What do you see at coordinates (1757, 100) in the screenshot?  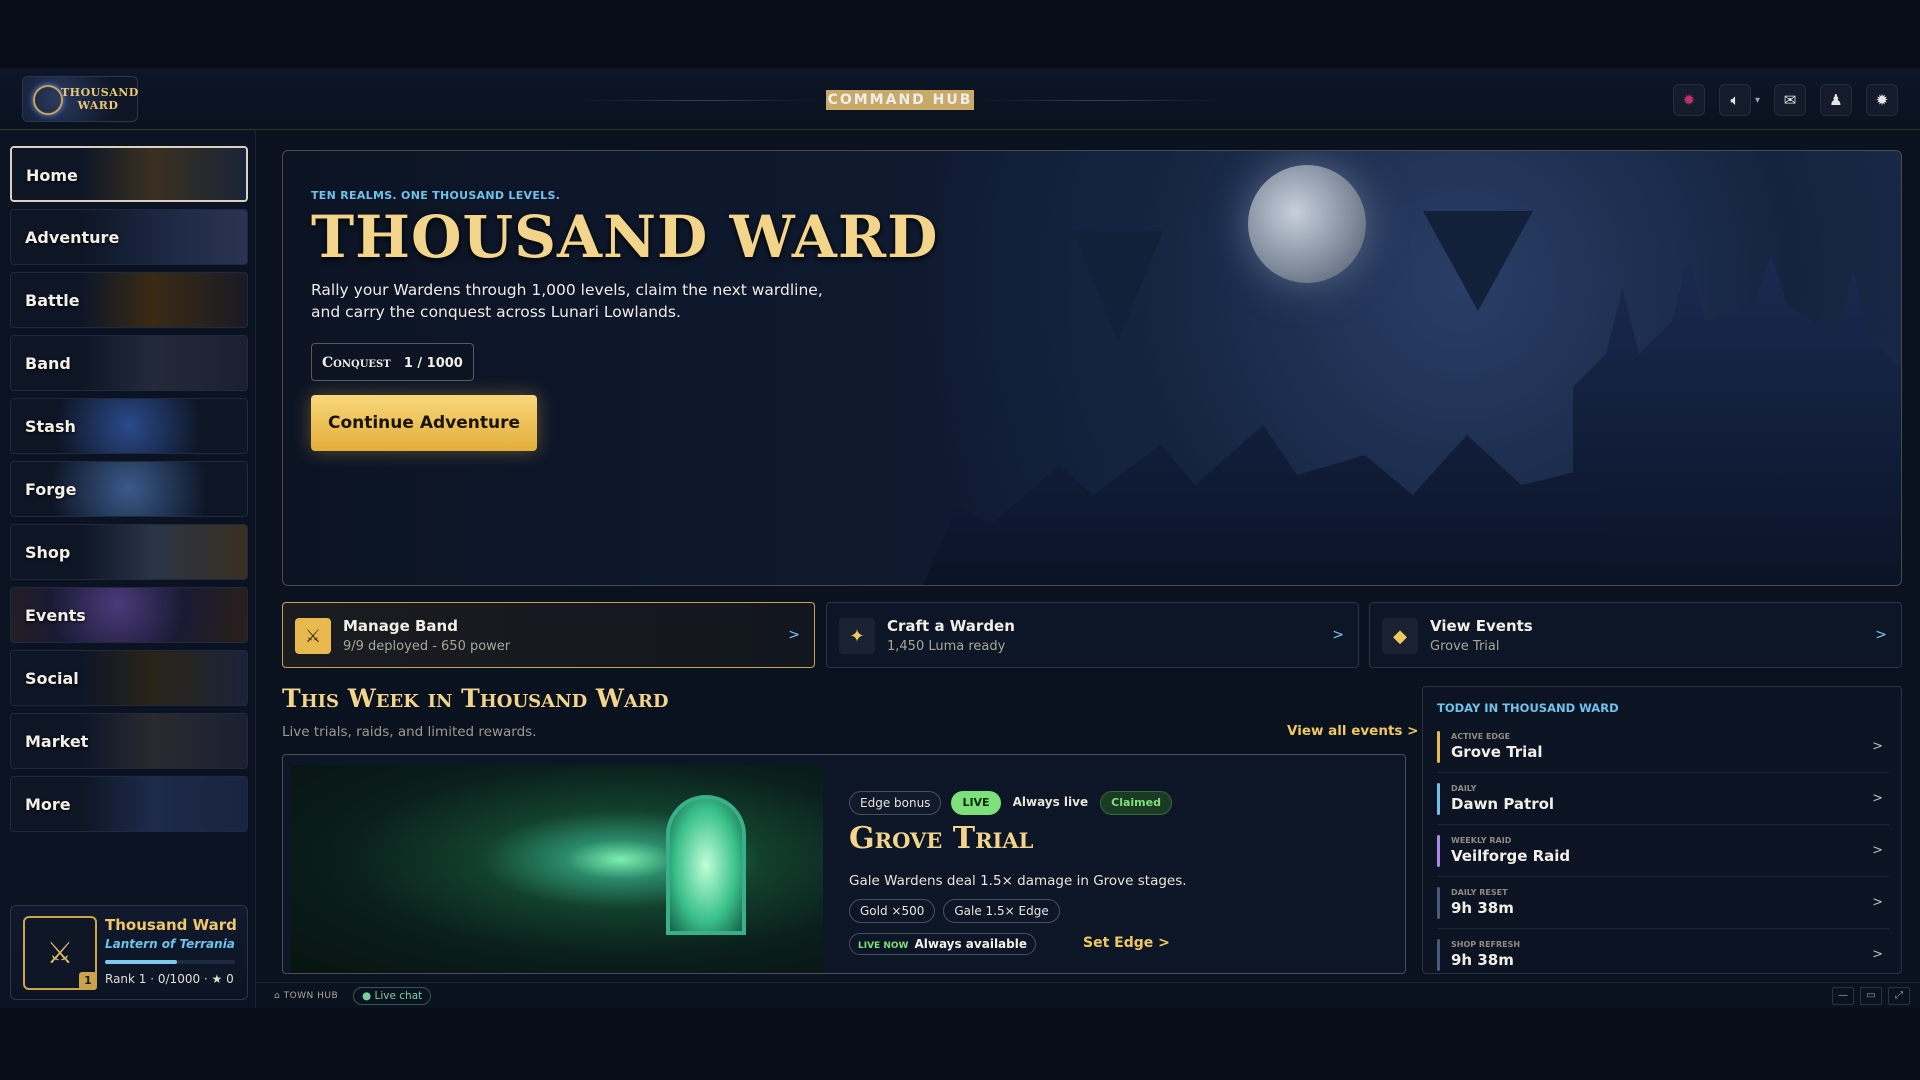 I see `chevron-down-icon: ▾` at bounding box center [1757, 100].